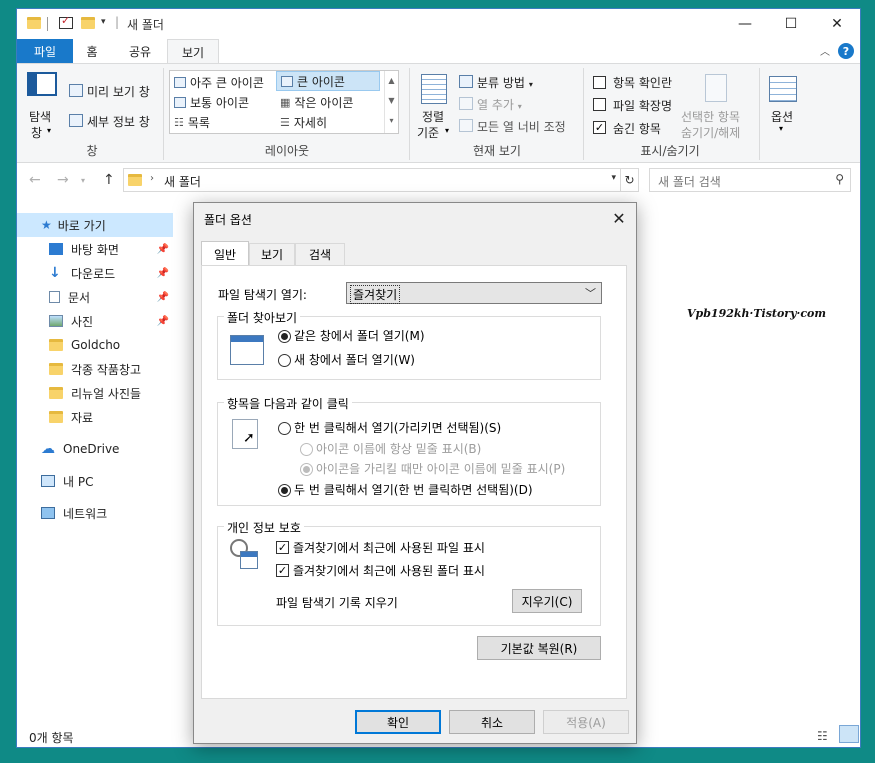 This screenshot has width=875, height=763. Describe the element at coordinates (95, 273) in the screenshot. I see `nav-item-downloads: ↓ 다운로드 📌` at that location.